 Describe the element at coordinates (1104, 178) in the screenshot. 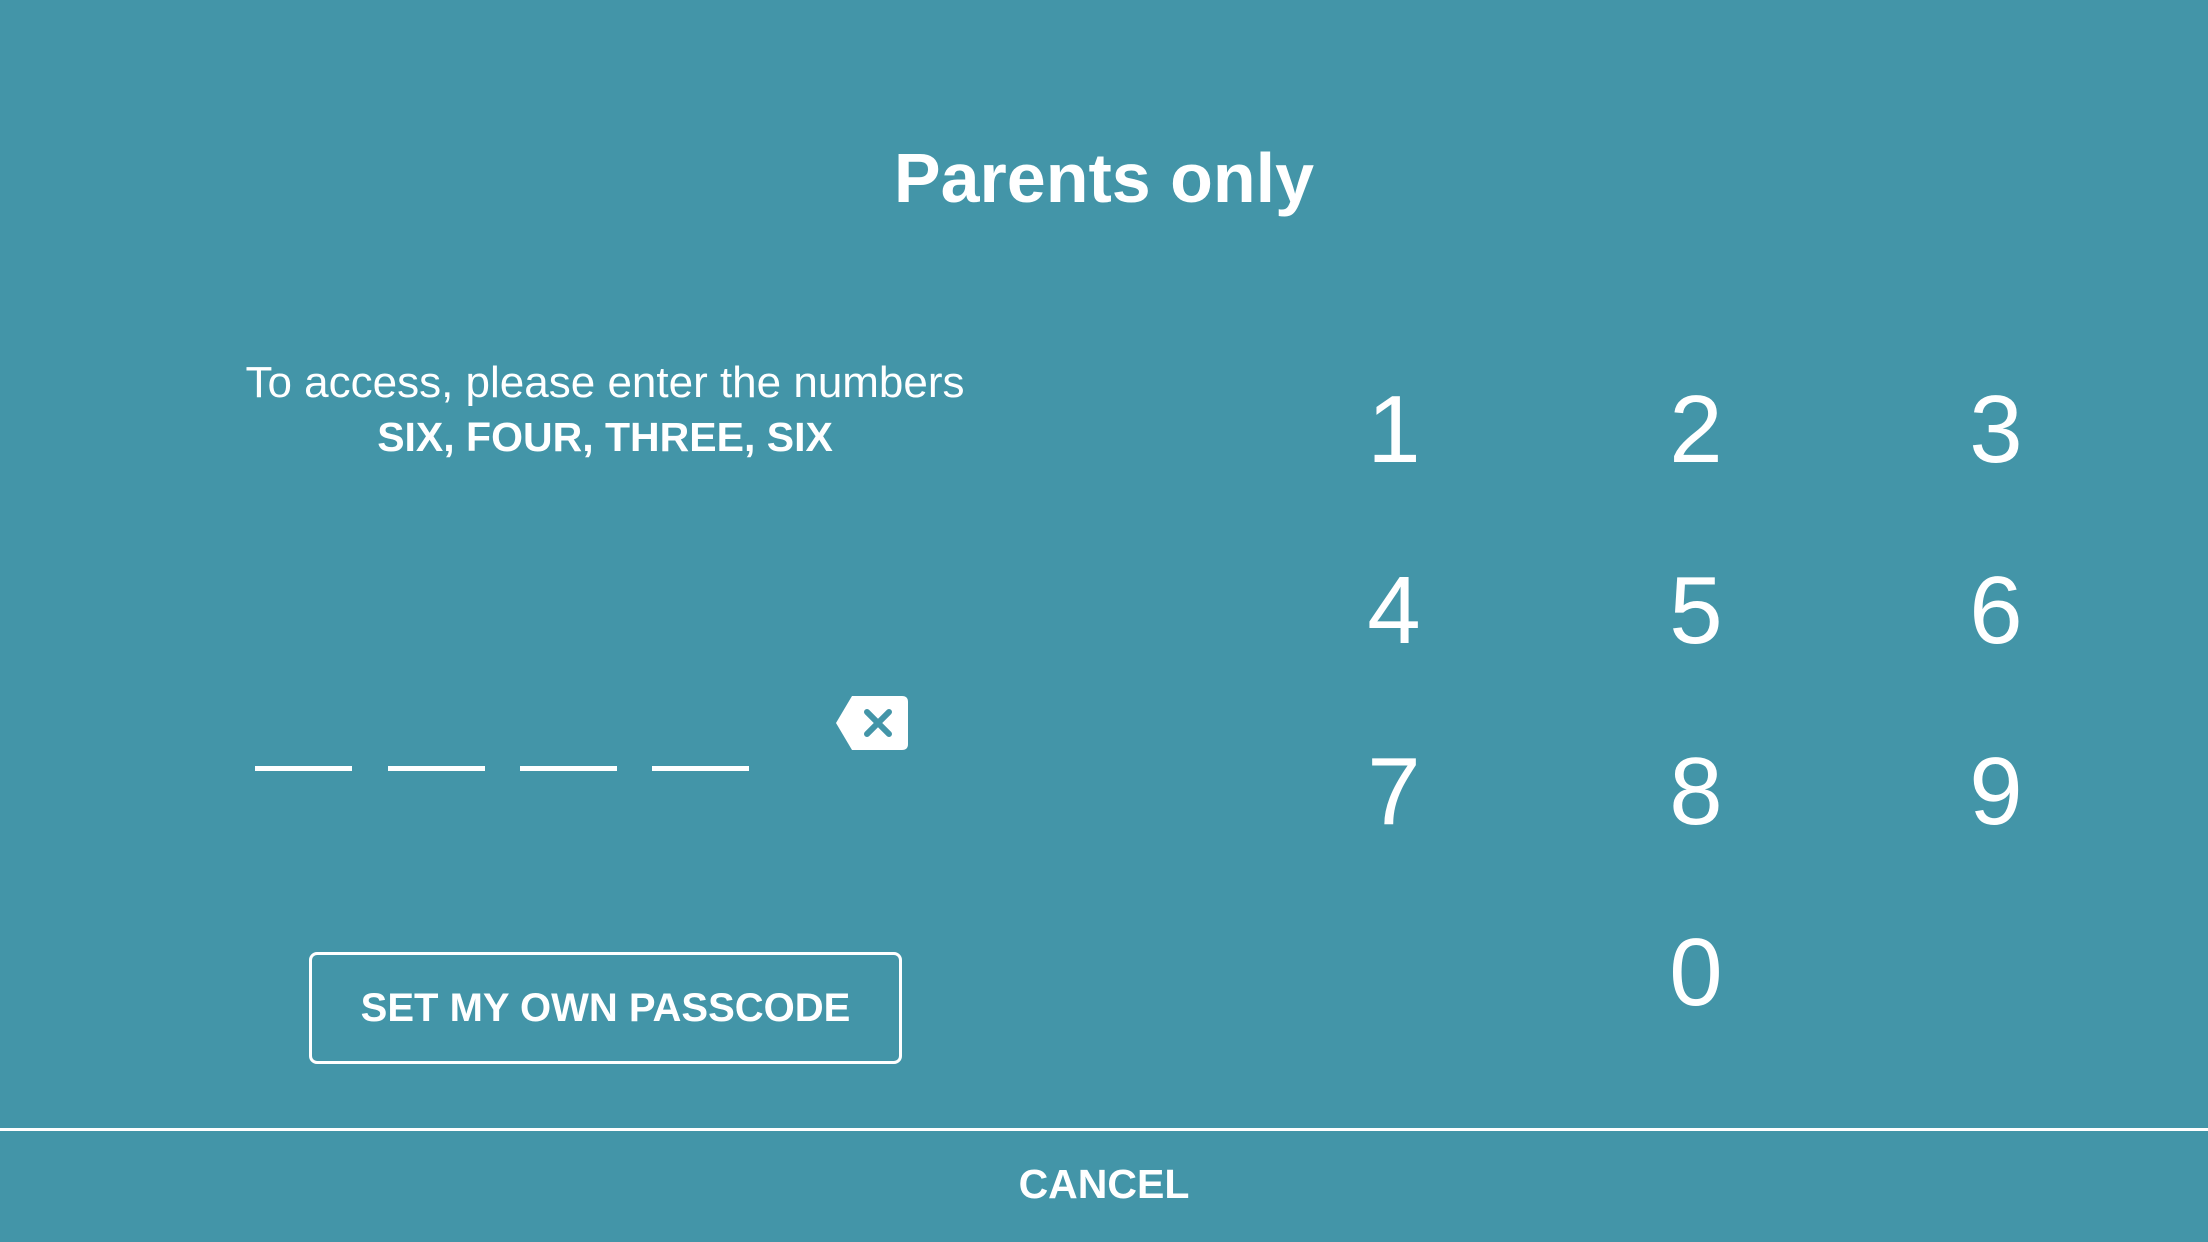

I see `page-title: Parents only` at that location.